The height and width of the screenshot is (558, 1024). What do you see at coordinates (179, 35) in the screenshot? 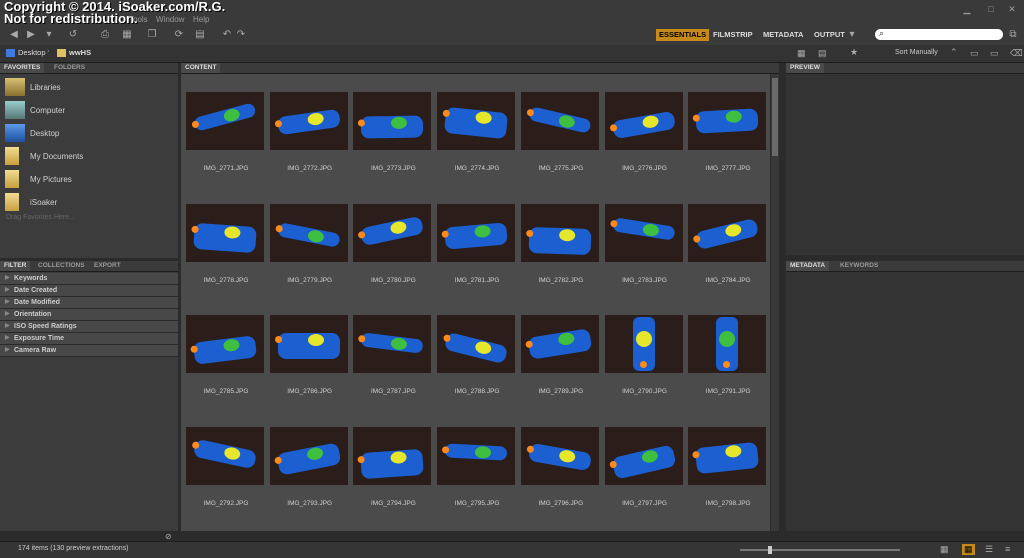
I see `sync-icon: ⟳` at bounding box center [179, 35].